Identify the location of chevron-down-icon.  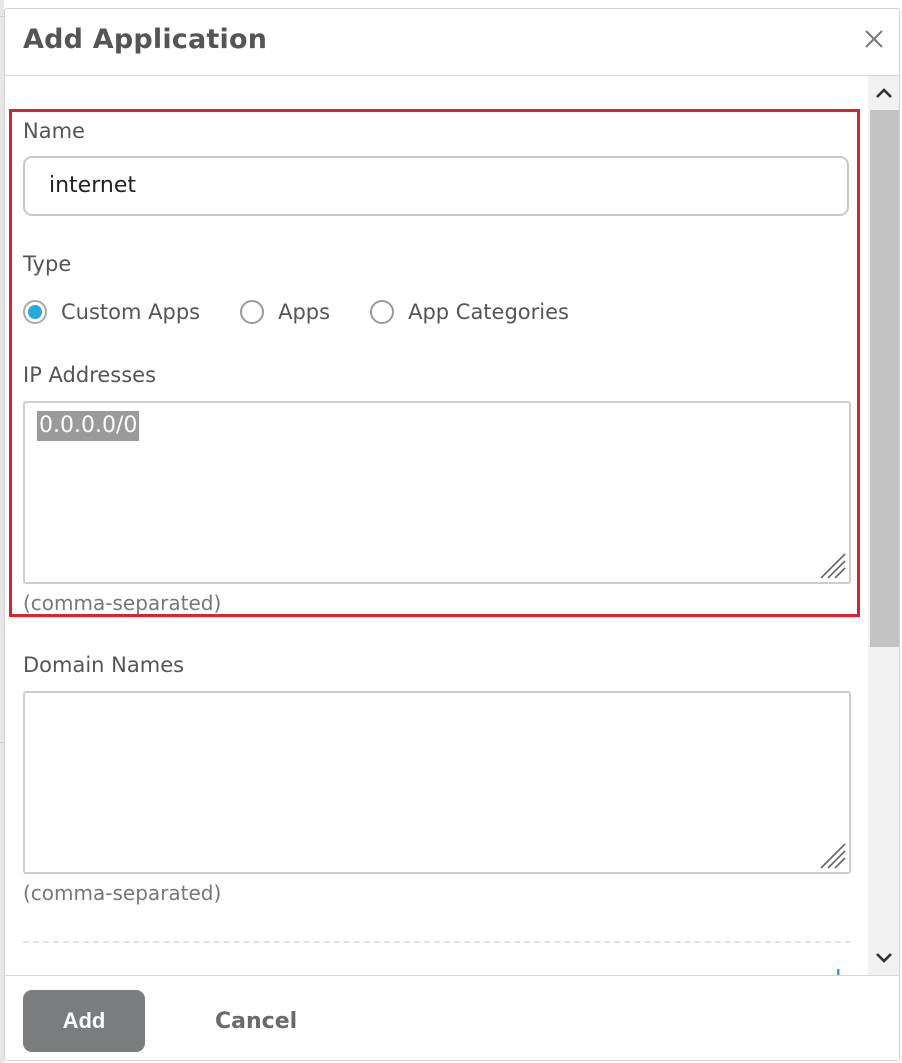
(883, 958).